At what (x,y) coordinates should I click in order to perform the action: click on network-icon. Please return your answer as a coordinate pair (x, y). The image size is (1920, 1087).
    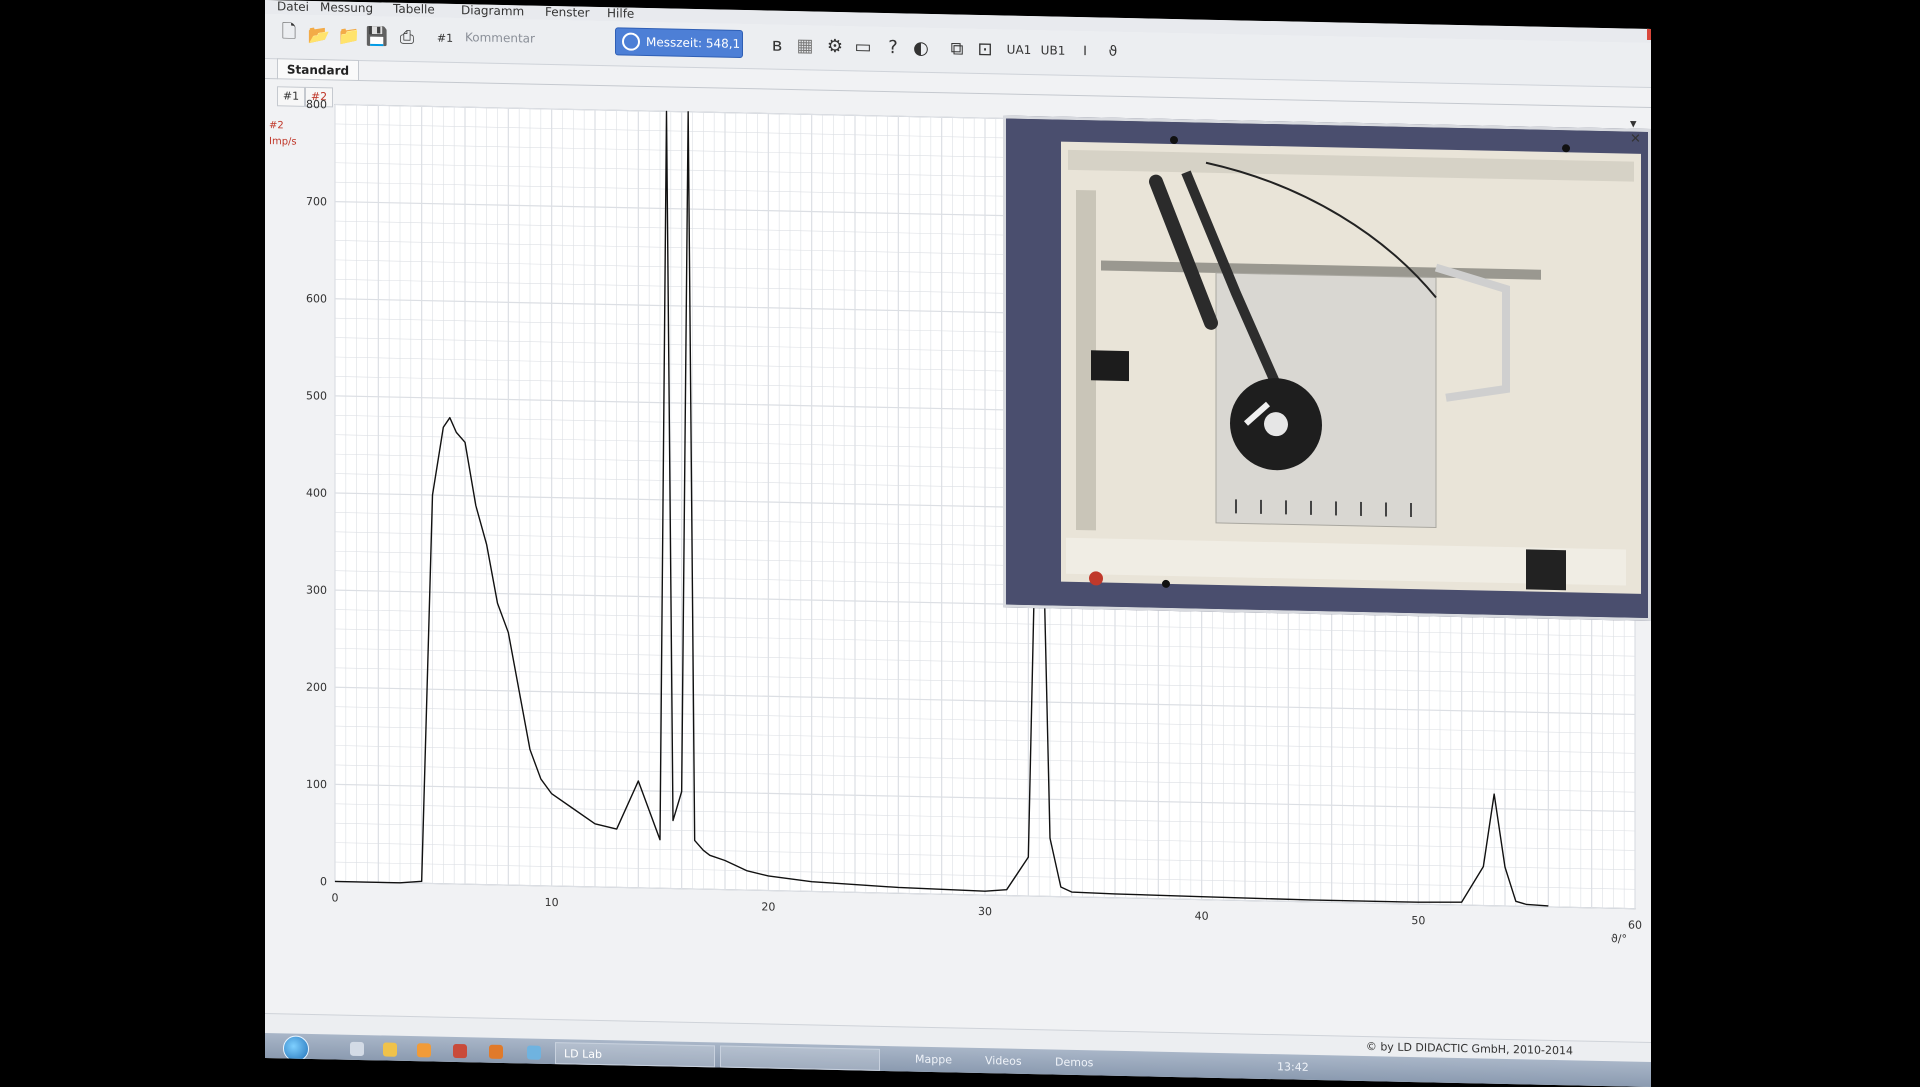
    Looking at the image, I should click on (534, 1052).